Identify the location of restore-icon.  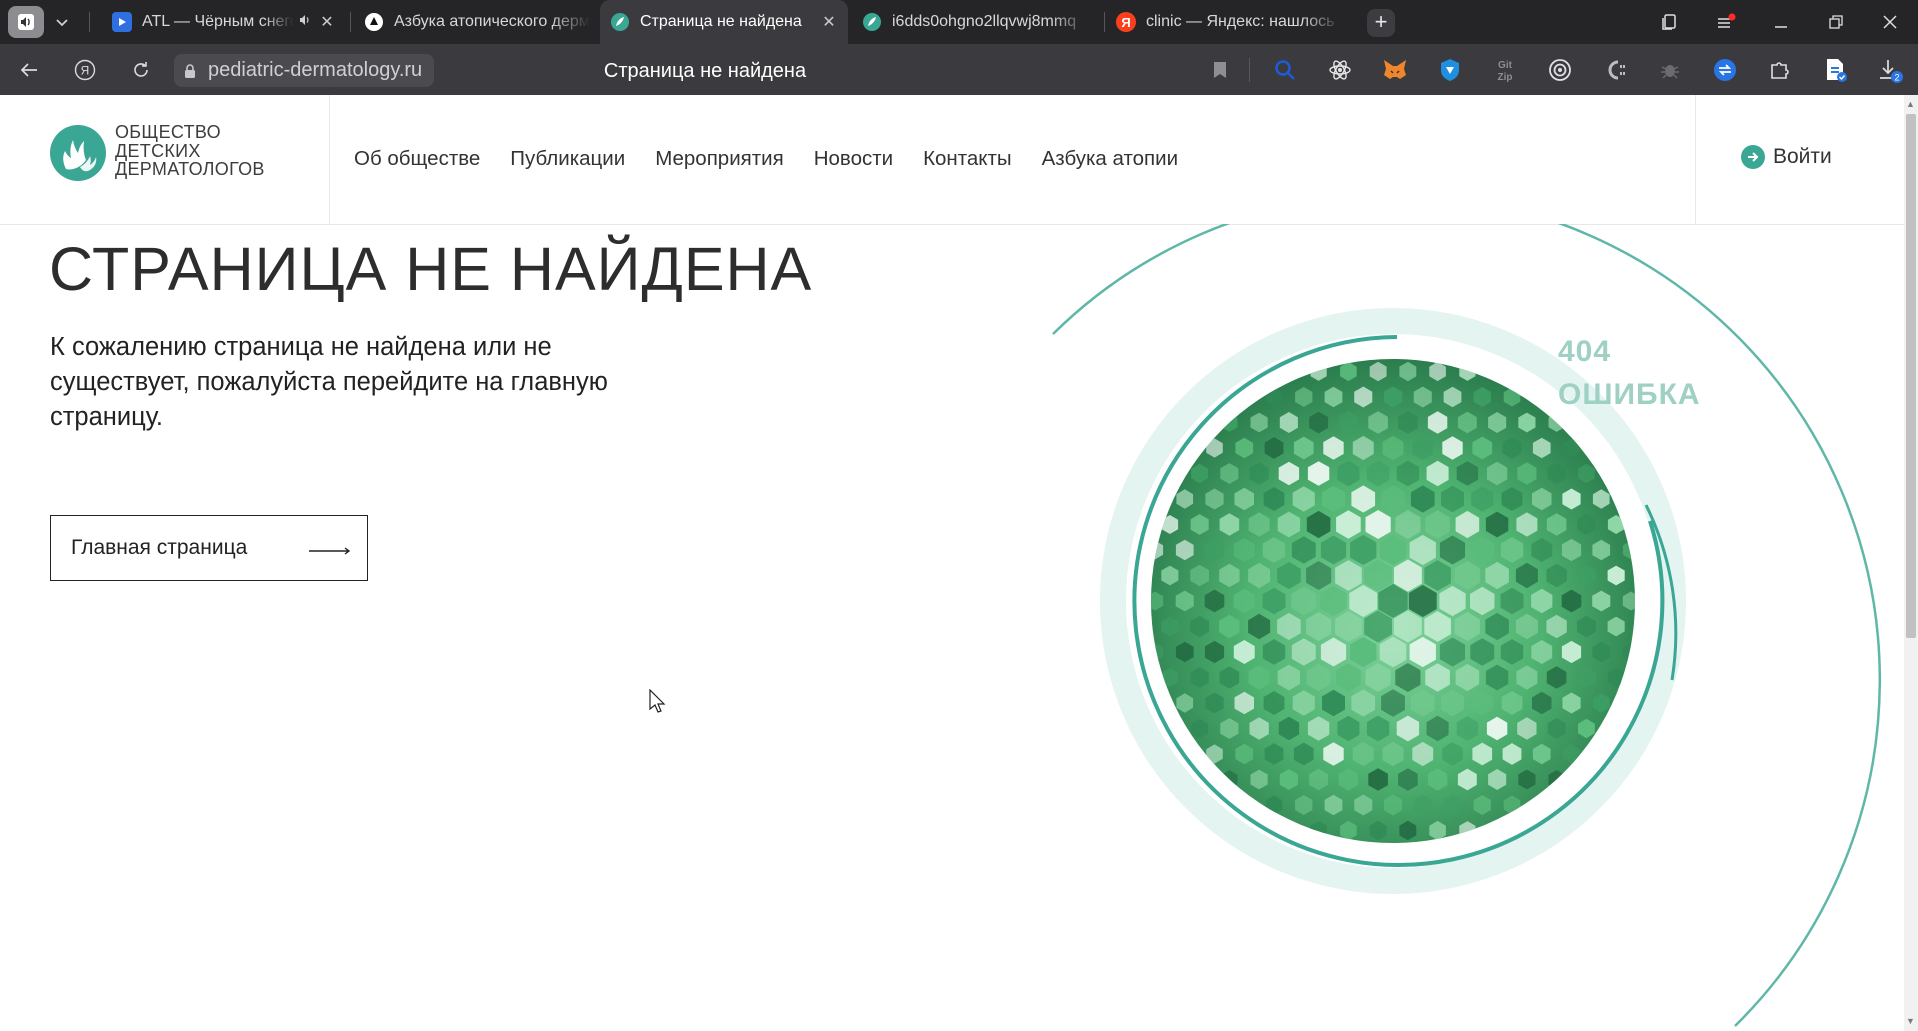
(1836, 22).